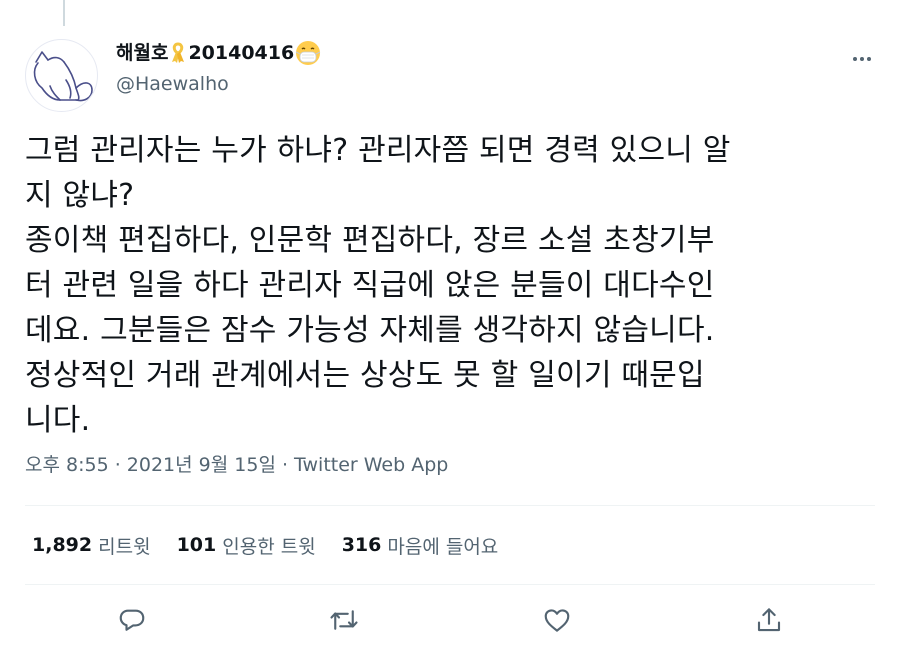  I want to click on retweets-label: 리트윗, so click(124, 546).